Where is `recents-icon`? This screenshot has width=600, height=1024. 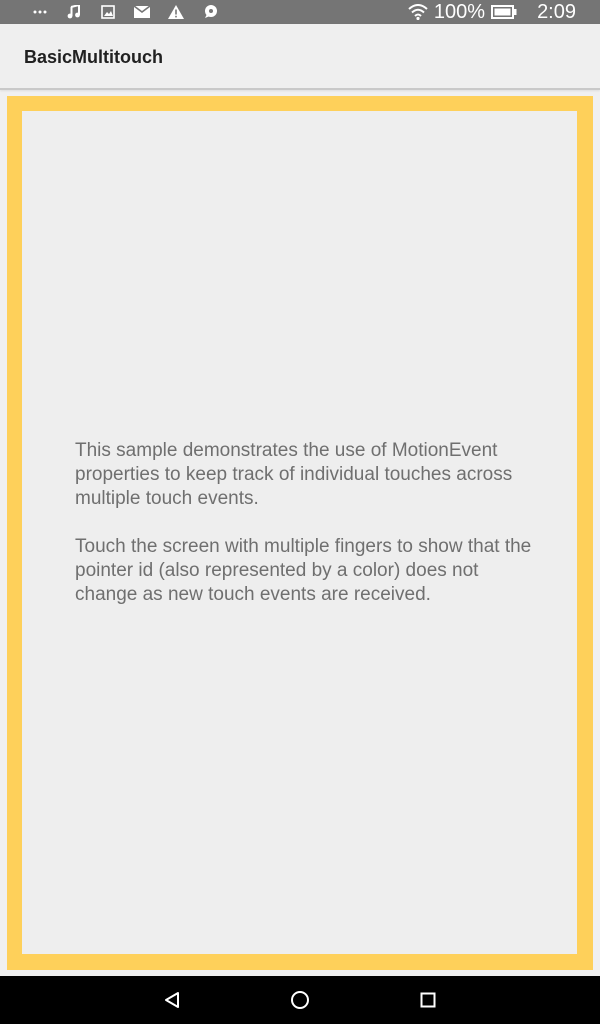
recents-icon is located at coordinates (428, 1000).